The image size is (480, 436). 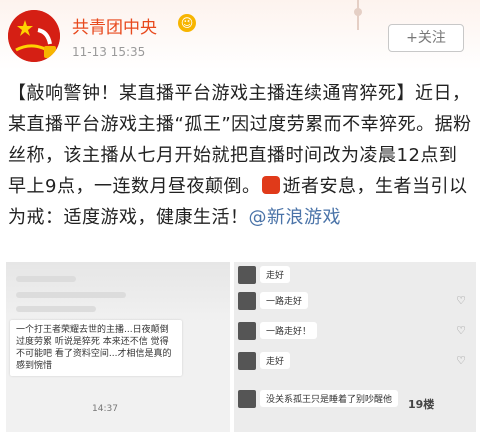 What do you see at coordinates (114, 25) in the screenshot?
I see `author-name: 共青团中央` at bounding box center [114, 25].